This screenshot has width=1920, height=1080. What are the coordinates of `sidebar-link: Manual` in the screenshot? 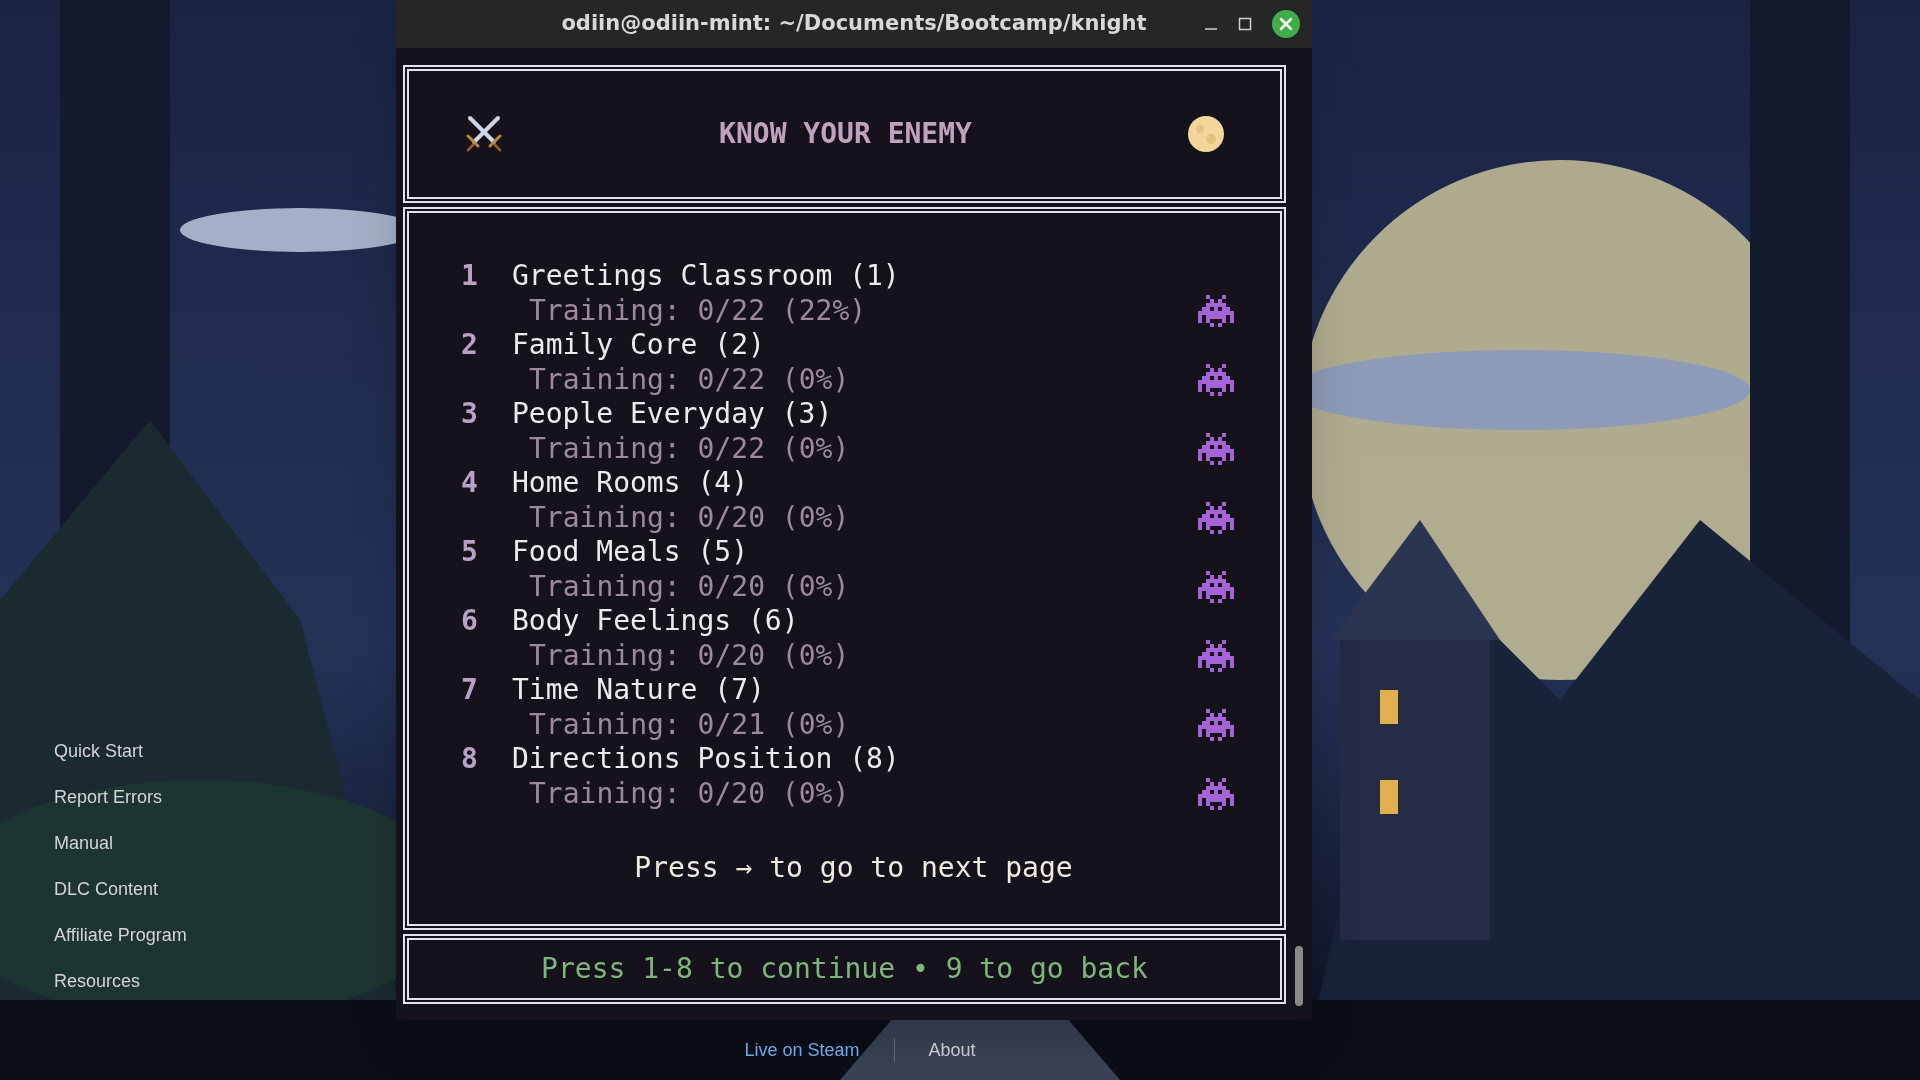 It's located at (84, 843).